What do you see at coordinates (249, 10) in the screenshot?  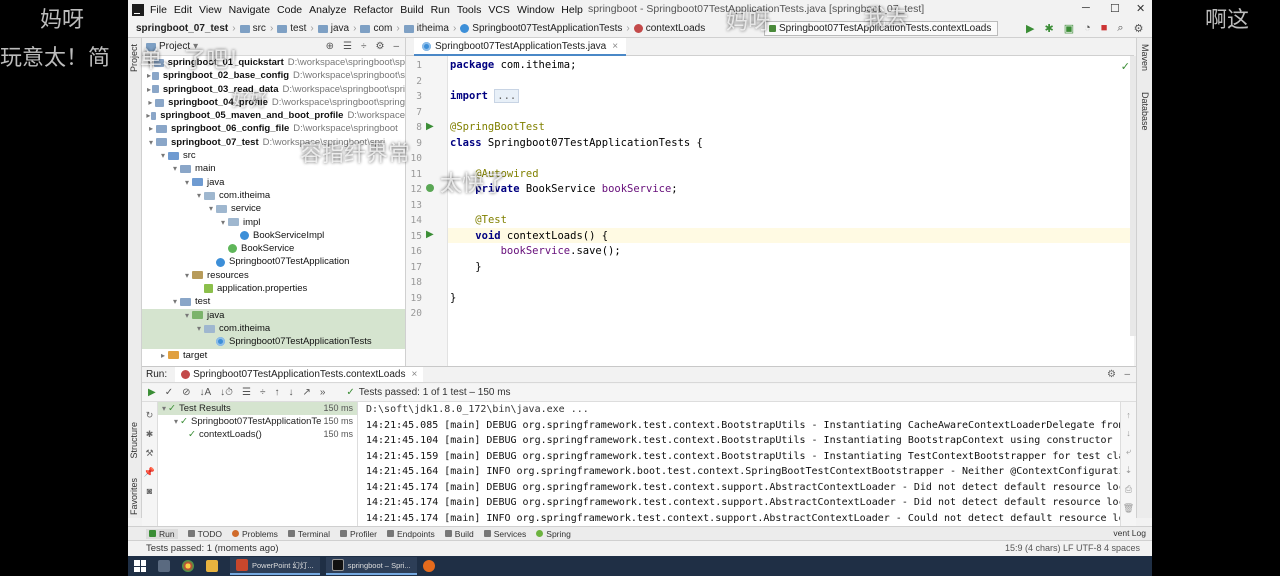 I see `menu-navigate: Navigate` at bounding box center [249, 10].